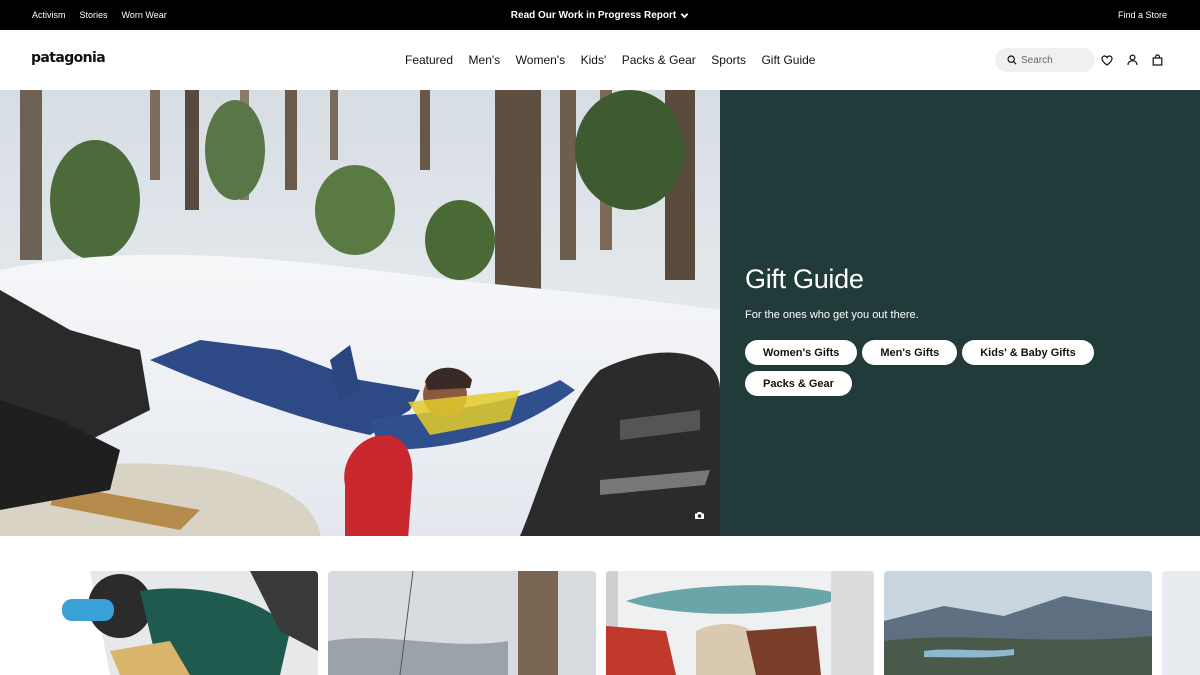 The image size is (1200, 675). Describe the element at coordinates (728, 60) in the screenshot. I see `nav-sports: Sports` at that location.